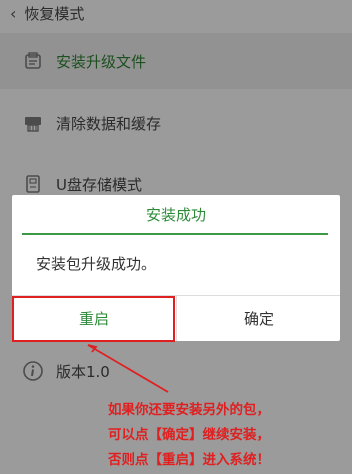 This screenshot has height=474, width=352. I want to click on annotation-text: 如果你还要安装另外的包， 可以点【确定】继续安装， 否则点【重启】进入系统！, so click(228, 435).